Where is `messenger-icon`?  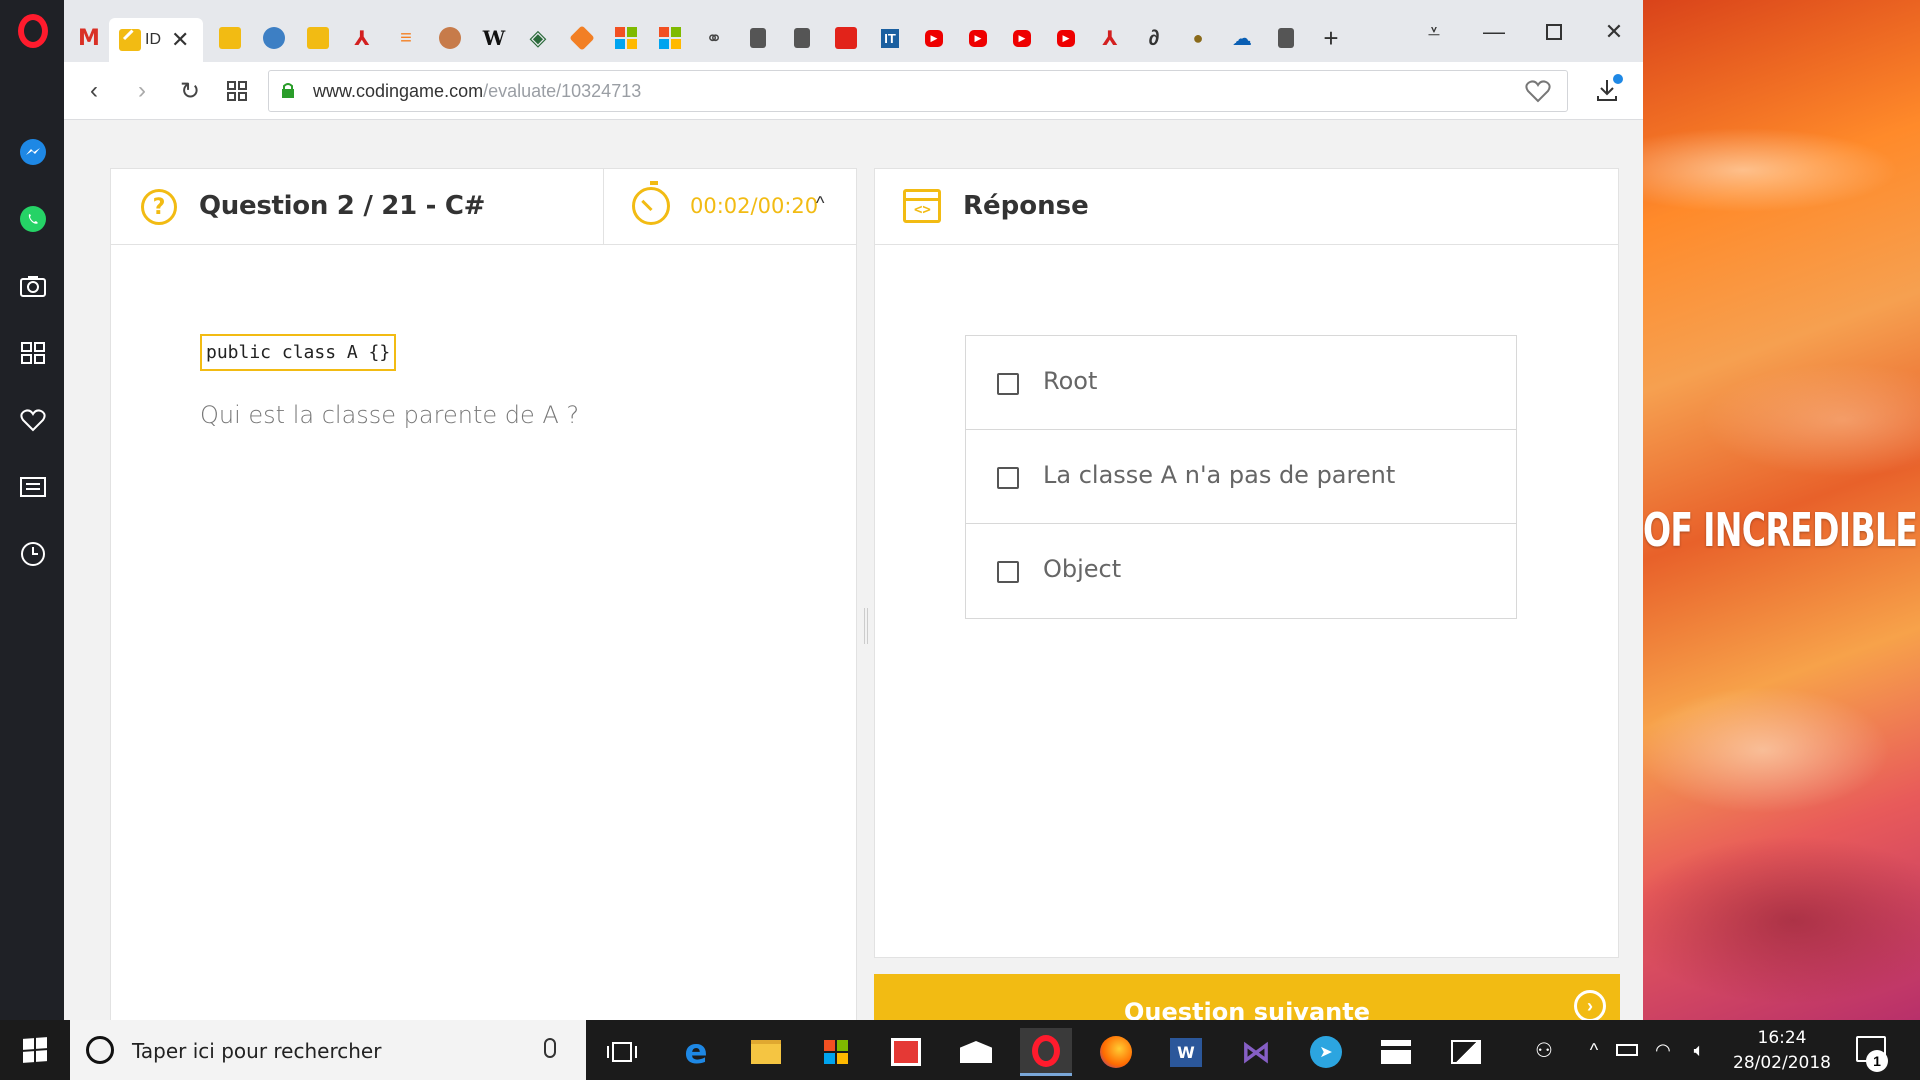 messenger-icon is located at coordinates (33, 152).